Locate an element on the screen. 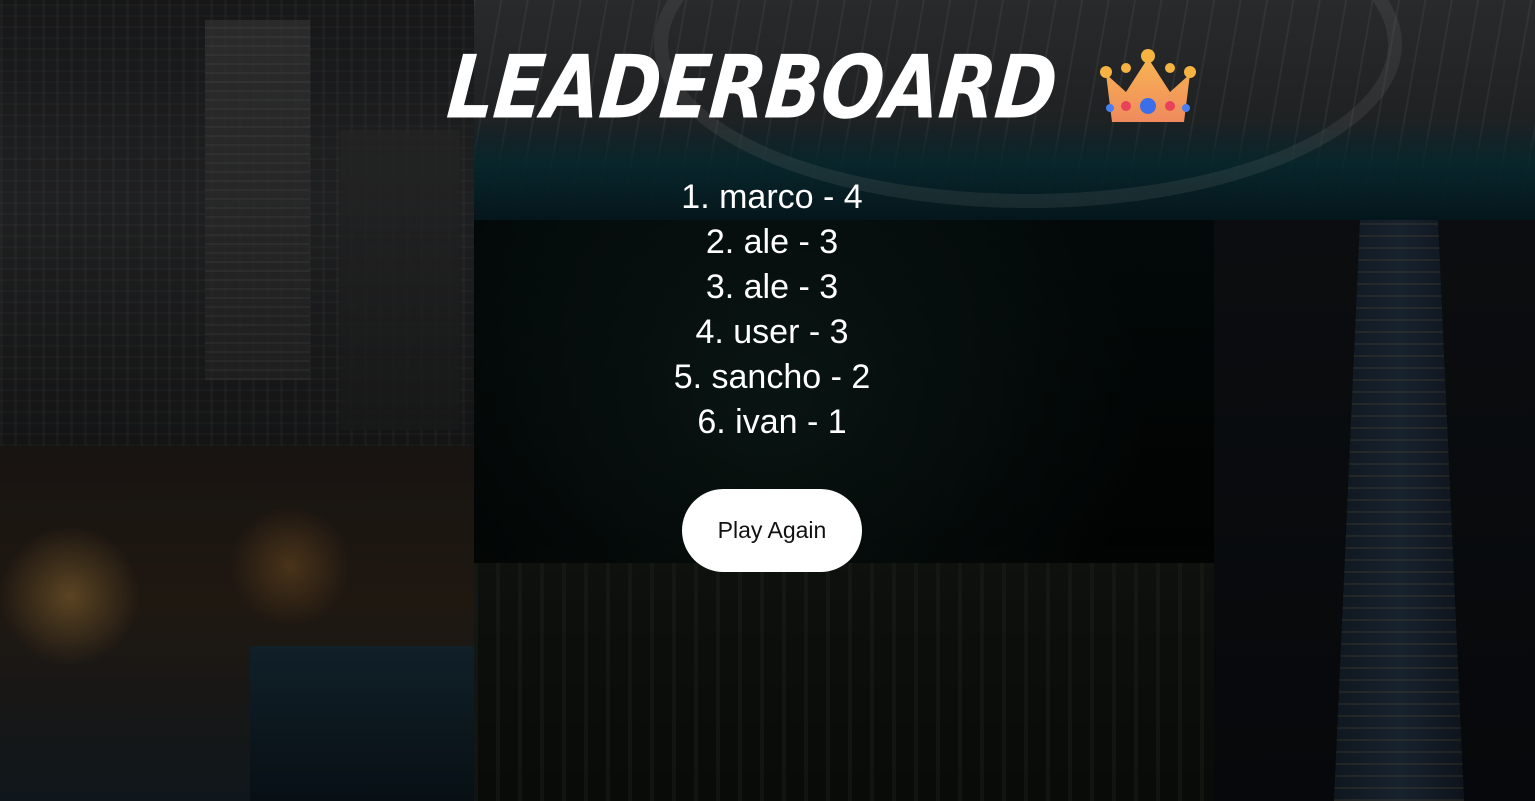 This screenshot has width=1535, height=801. header: LEADERBOARD is located at coordinates (819, 88).